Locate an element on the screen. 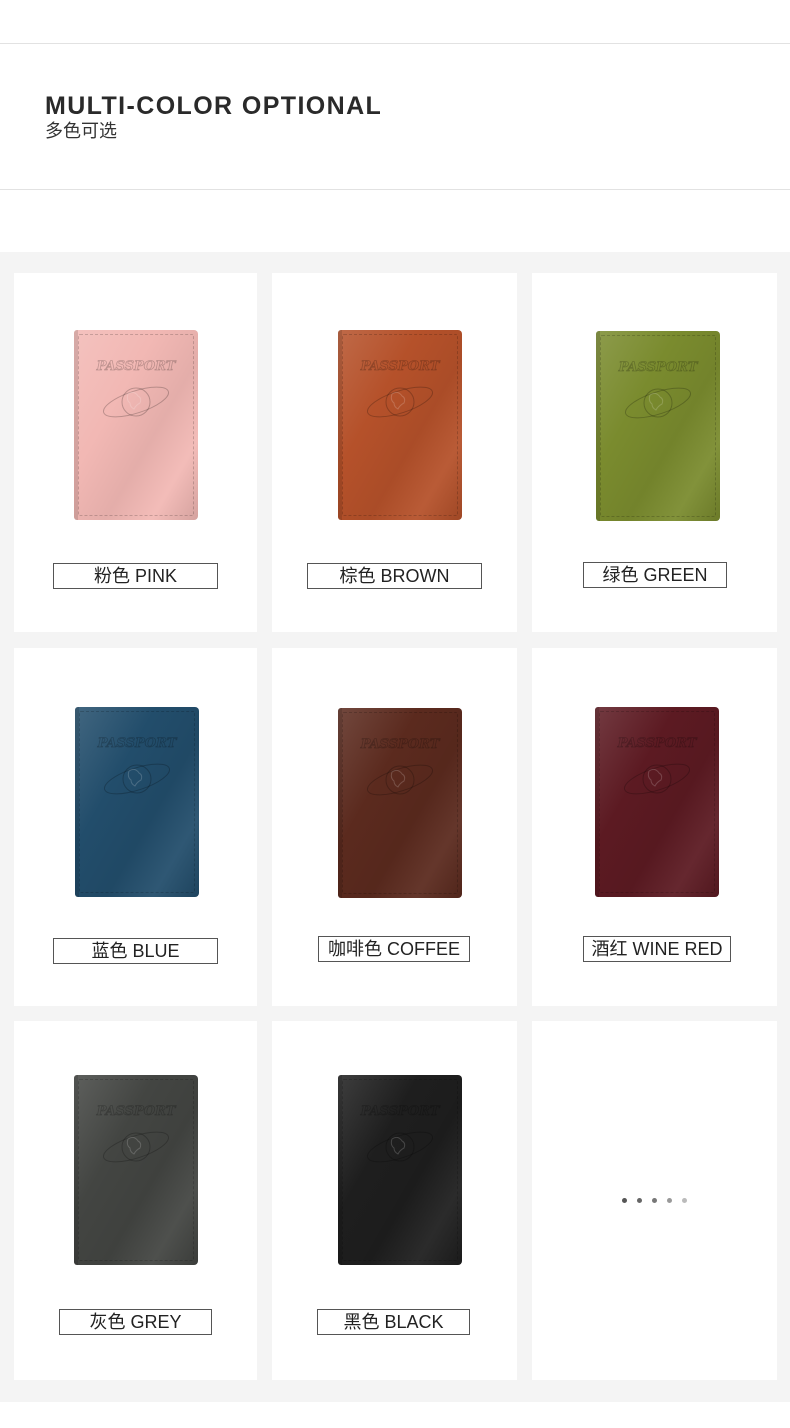 The image size is (790, 1428). passport-cover-green: PASSPORT is located at coordinates (658, 426).